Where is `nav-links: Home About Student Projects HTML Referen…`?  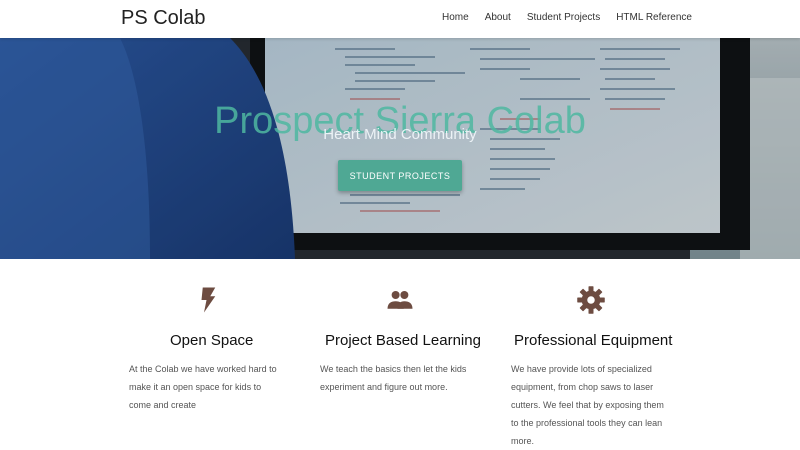
nav-links: Home About Student Projects HTML Referen… is located at coordinates (567, 17).